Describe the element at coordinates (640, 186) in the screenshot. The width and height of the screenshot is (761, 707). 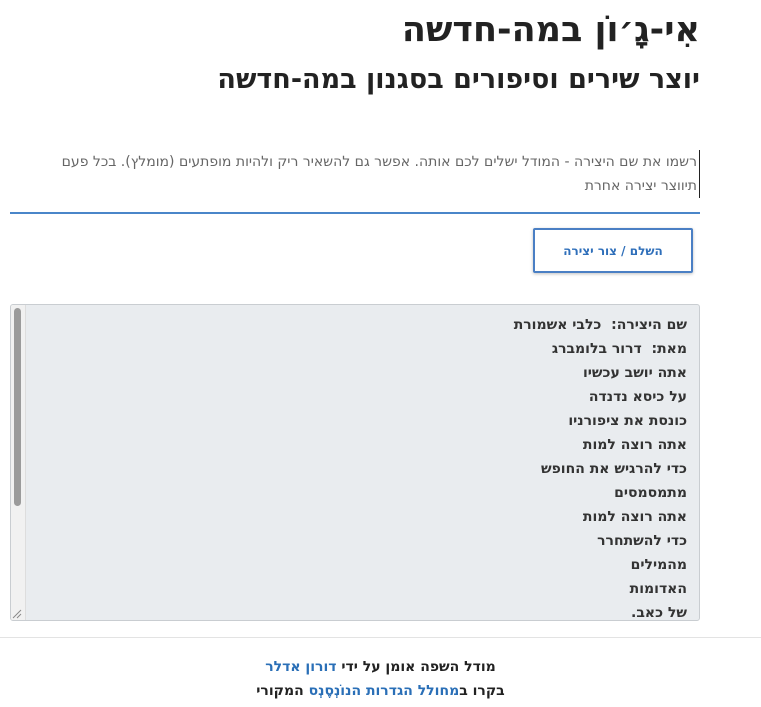
I see `prompt-placeholder-line-2: תיווצר יצירה אחרת` at that location.